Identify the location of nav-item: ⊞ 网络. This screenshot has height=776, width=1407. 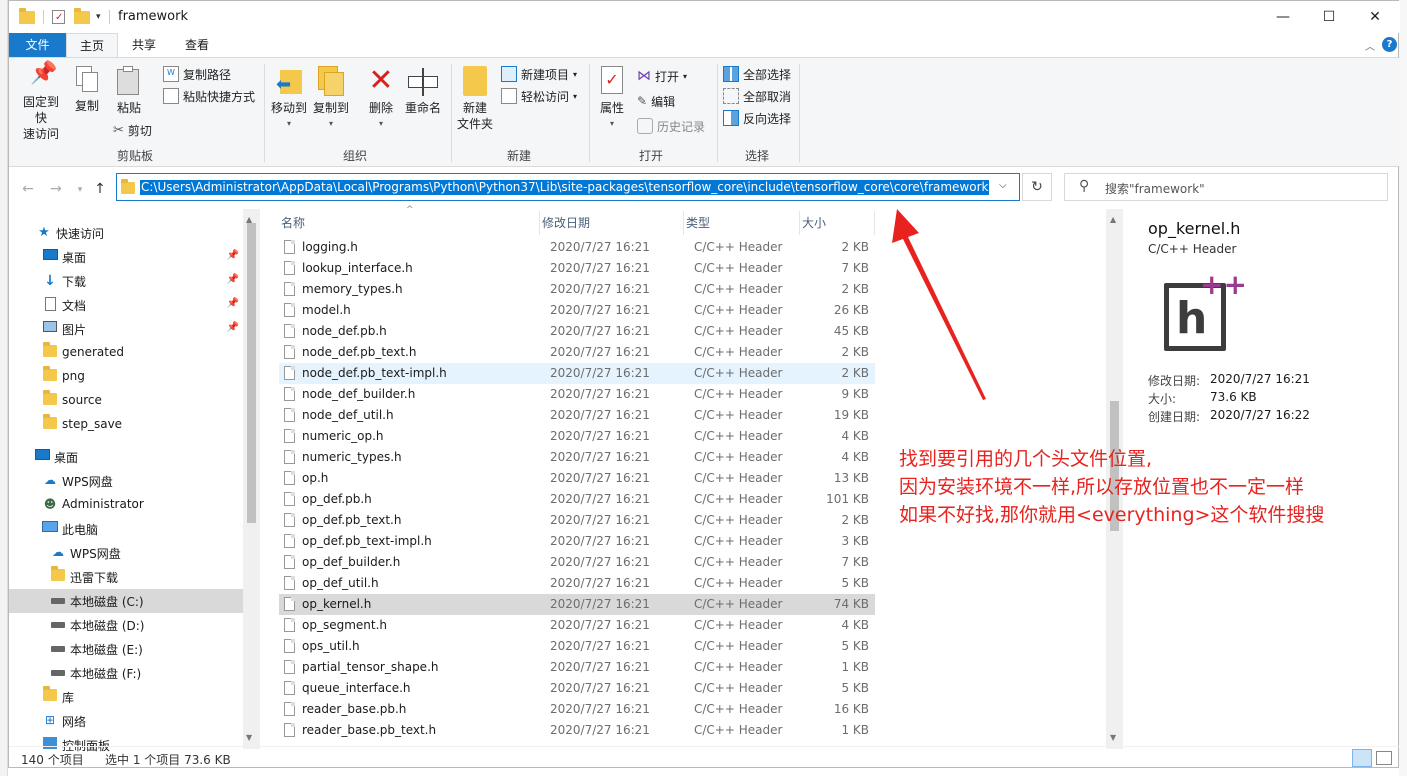
(126, 721).